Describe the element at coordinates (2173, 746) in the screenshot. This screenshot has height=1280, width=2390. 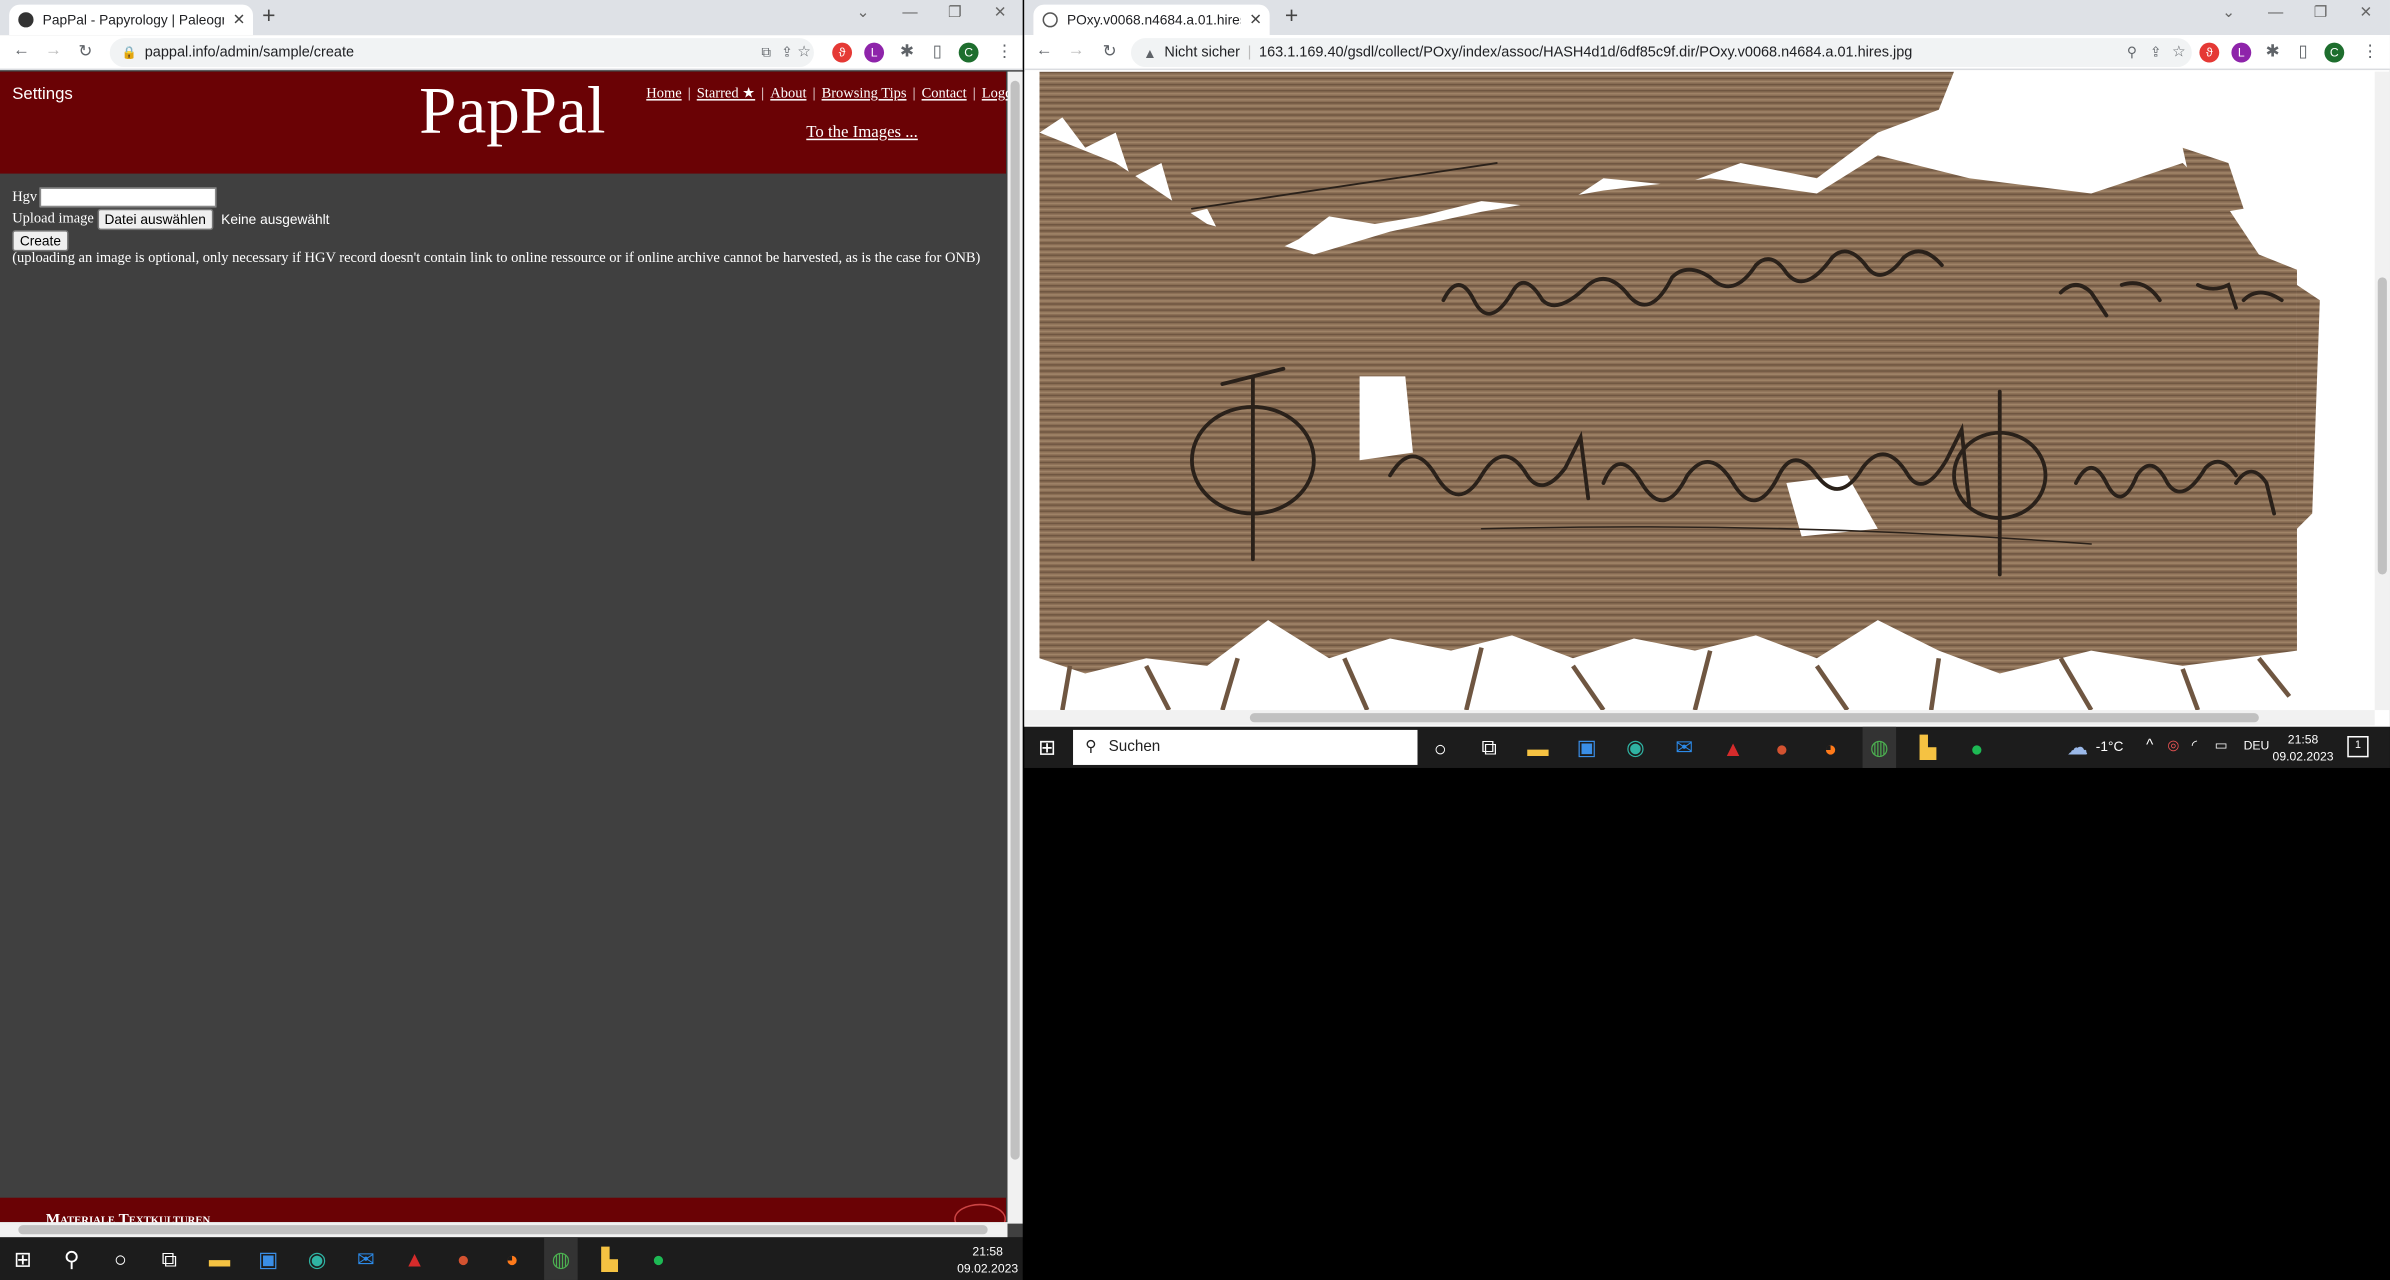
I see `tray-app-icon: ◎` at that location.